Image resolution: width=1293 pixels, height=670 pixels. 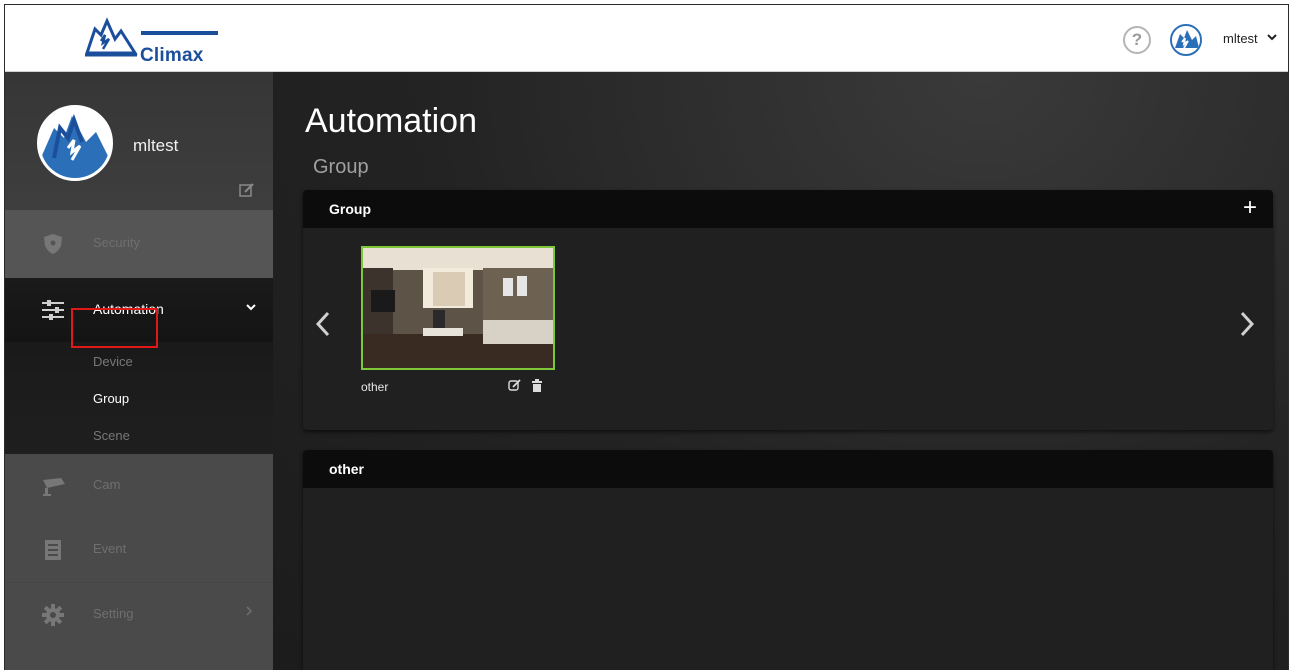 What do you see at coordinates (179, 33) in the screenshot?
I see `logo-bar` at bounding box center [179, 33].